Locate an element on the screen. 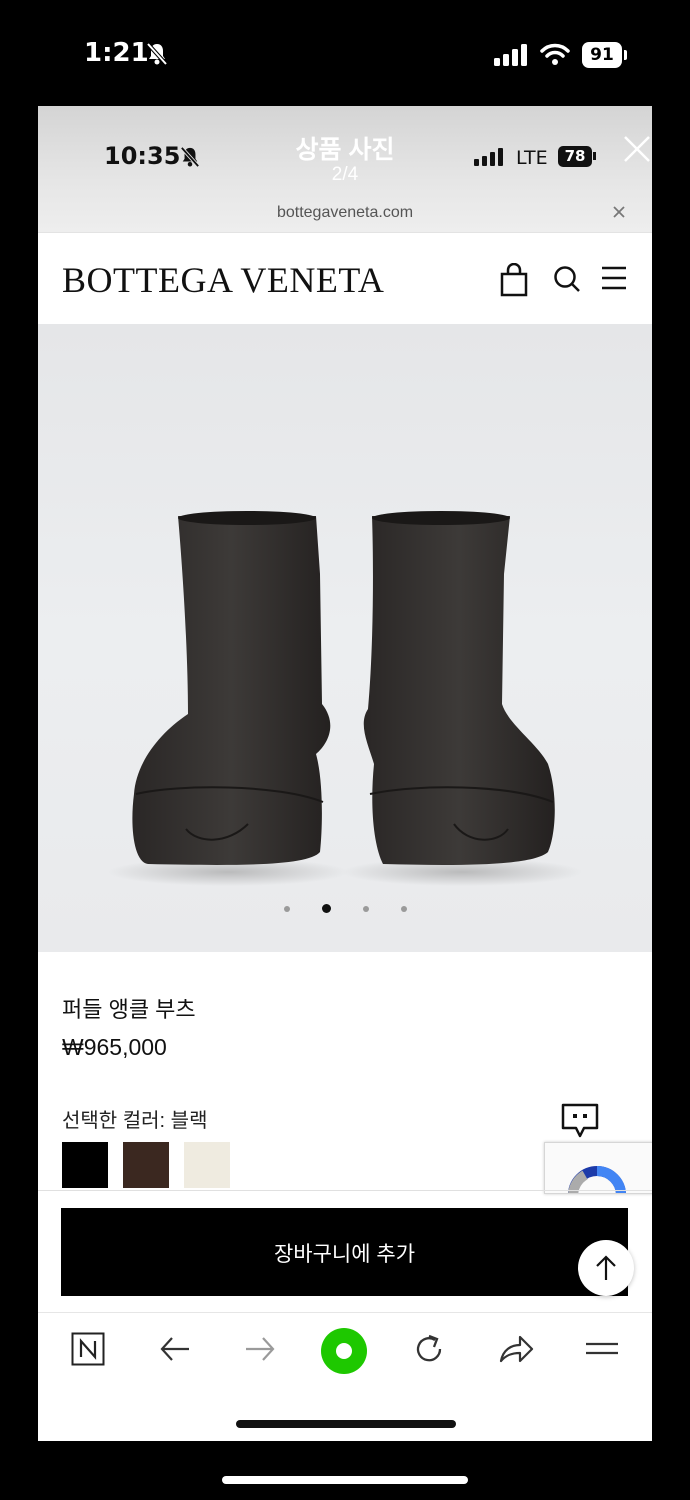 This screenshot has height=1500, width=690. inner-cellular-signal-icon is located at coordinates (488, 157).